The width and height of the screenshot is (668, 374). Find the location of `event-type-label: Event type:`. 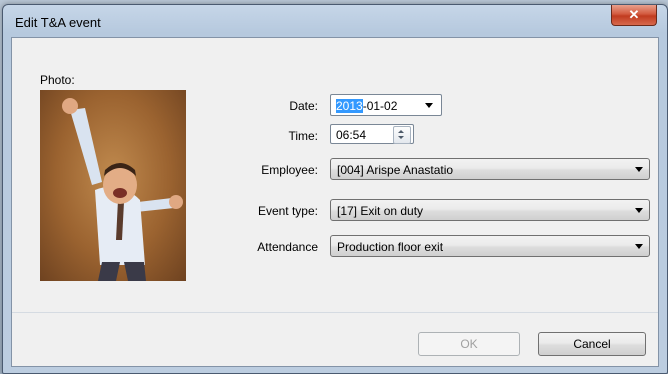

event-type-label: Event type: is located at coordinates (287, 211).